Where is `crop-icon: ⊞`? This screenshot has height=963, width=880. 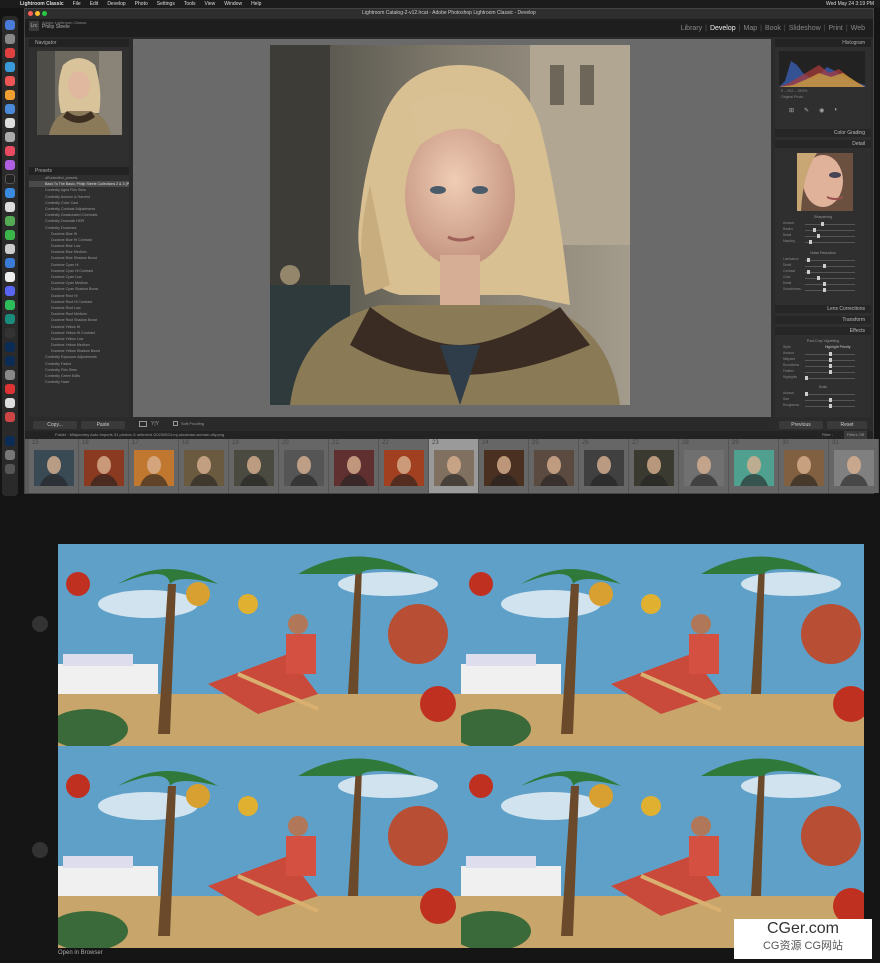
crop-icon: ⊞ is located at coordinates (791, 111).